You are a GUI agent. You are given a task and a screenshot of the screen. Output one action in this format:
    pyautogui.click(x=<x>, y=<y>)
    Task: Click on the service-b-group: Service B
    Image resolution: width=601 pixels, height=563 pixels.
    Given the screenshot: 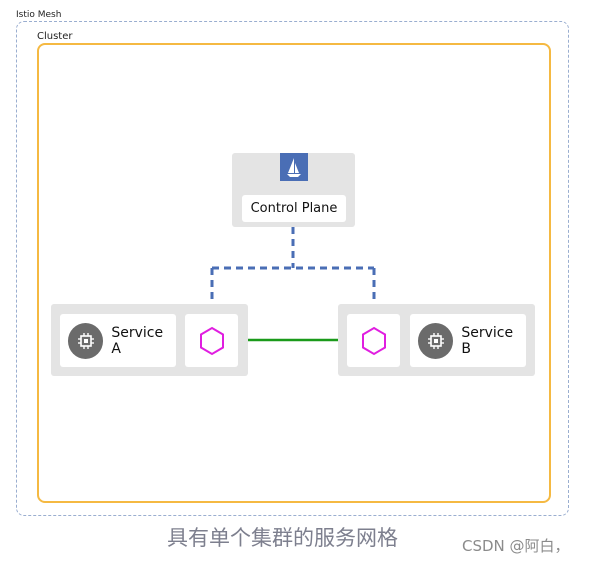 What is the action you would take?
    pyautogui.click(x=436, y=340)
    